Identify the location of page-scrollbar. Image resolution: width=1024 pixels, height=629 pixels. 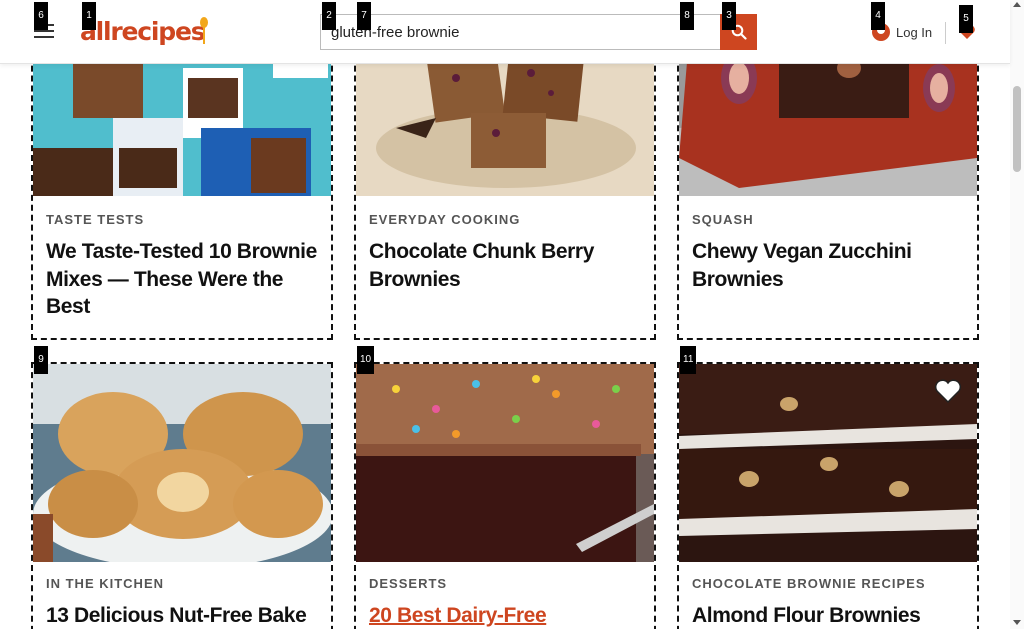
(1017, 314).